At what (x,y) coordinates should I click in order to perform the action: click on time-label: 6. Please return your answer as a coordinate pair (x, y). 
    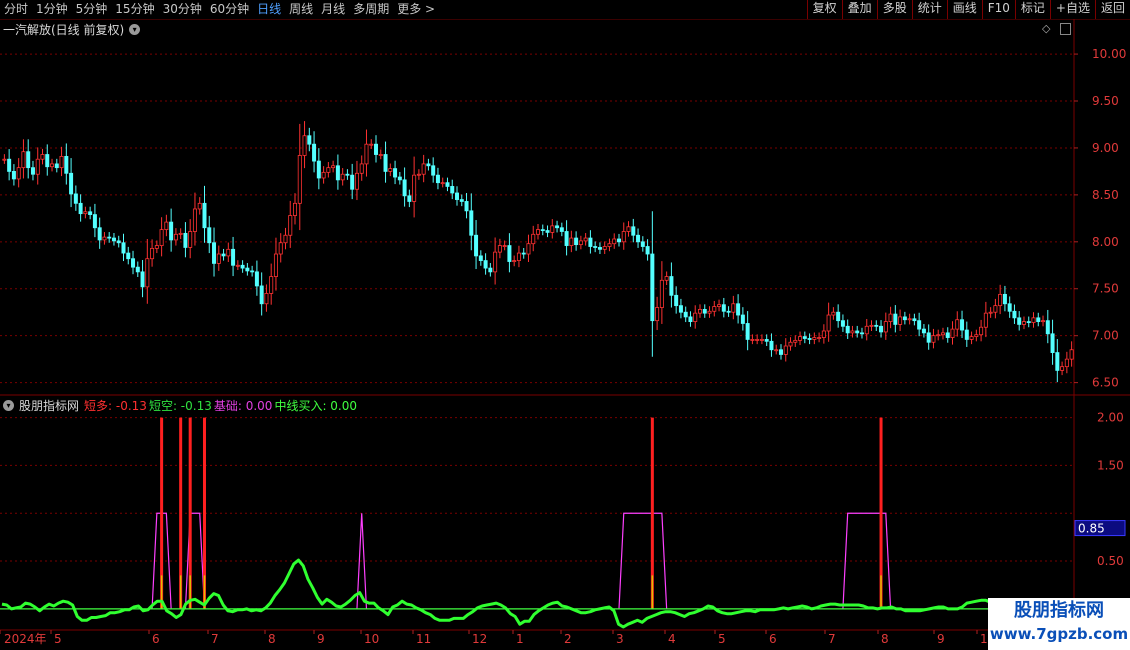
    Looking at the image, I should click on (773, 639).